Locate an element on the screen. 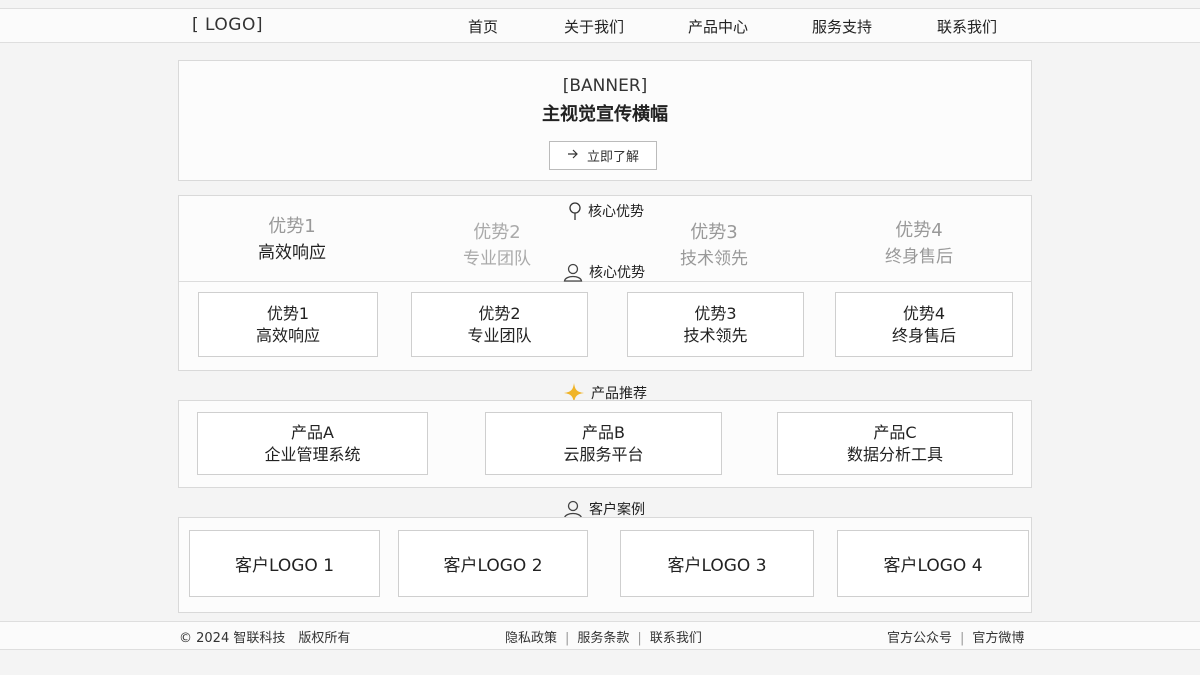 The image size is (1200, 675). product-desc: 数据分析工具 is located at coordinates (894, 454).